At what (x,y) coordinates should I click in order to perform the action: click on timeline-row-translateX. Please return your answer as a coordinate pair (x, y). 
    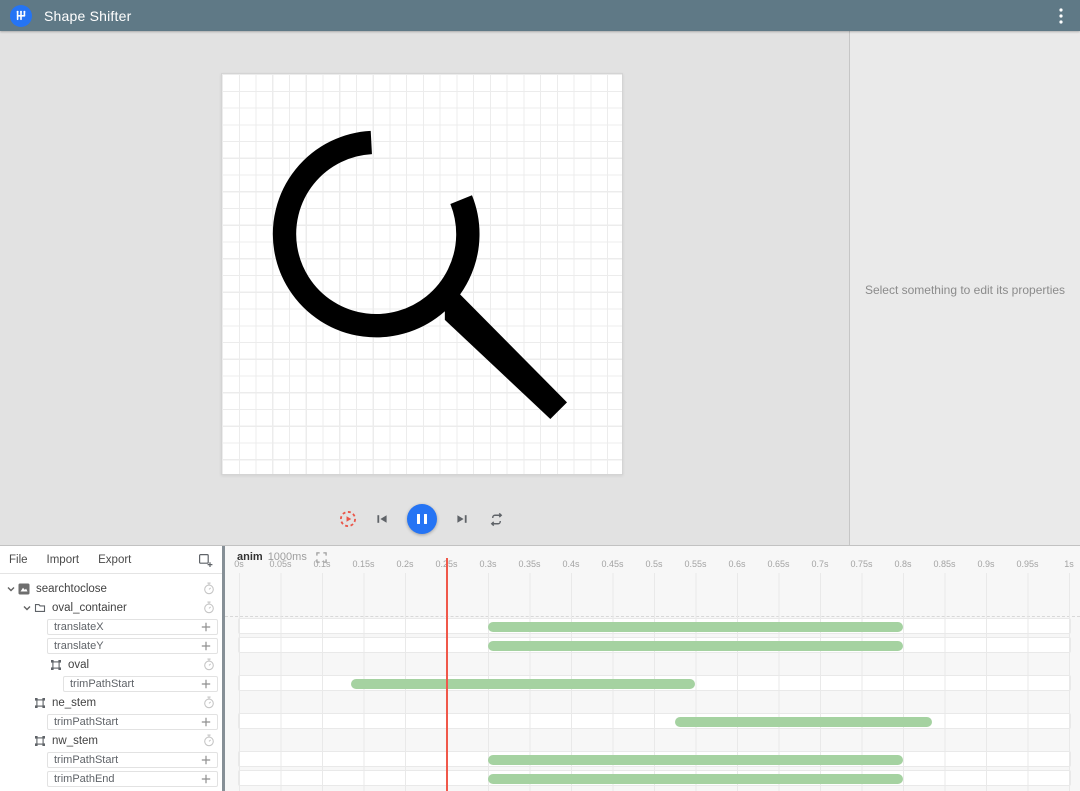
    Looking at the image, I should click on (652, 626).